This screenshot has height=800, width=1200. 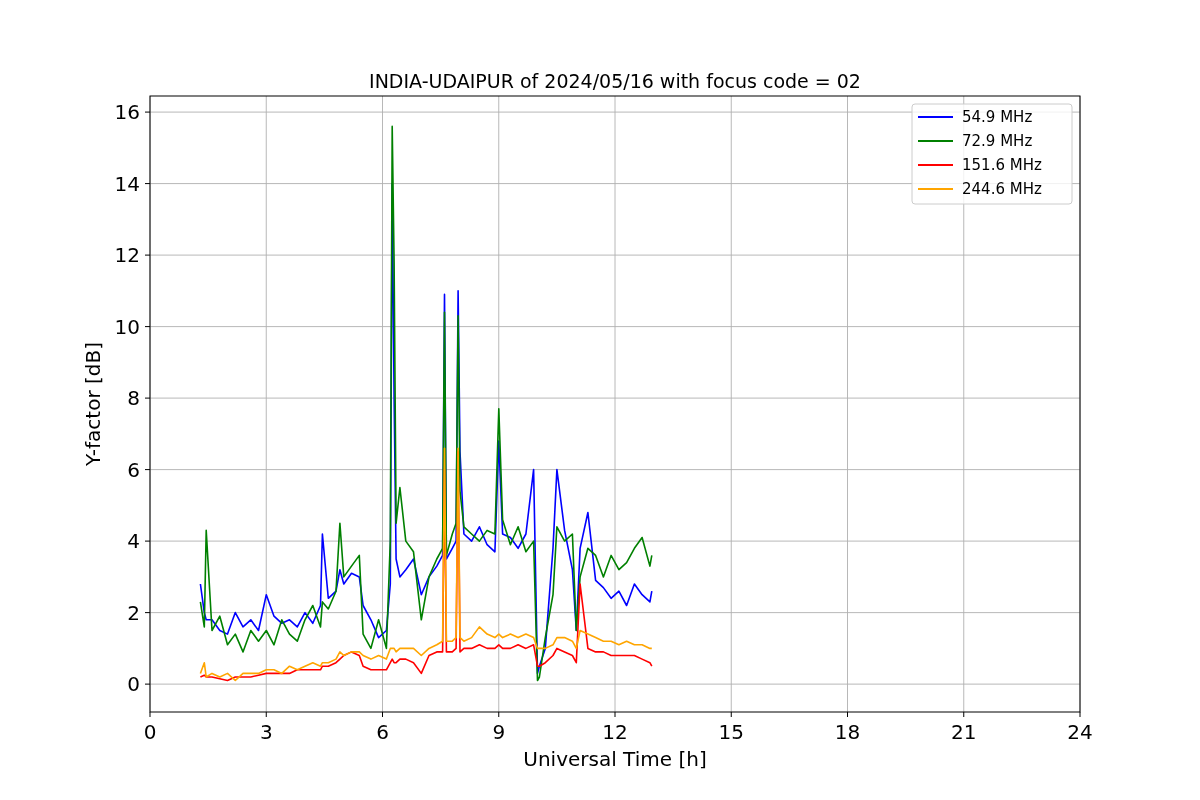 What do you see at coordinates (382, 732) in the screenshot?
I see `x-tick-label: 6` at bounding box center [382, 732].